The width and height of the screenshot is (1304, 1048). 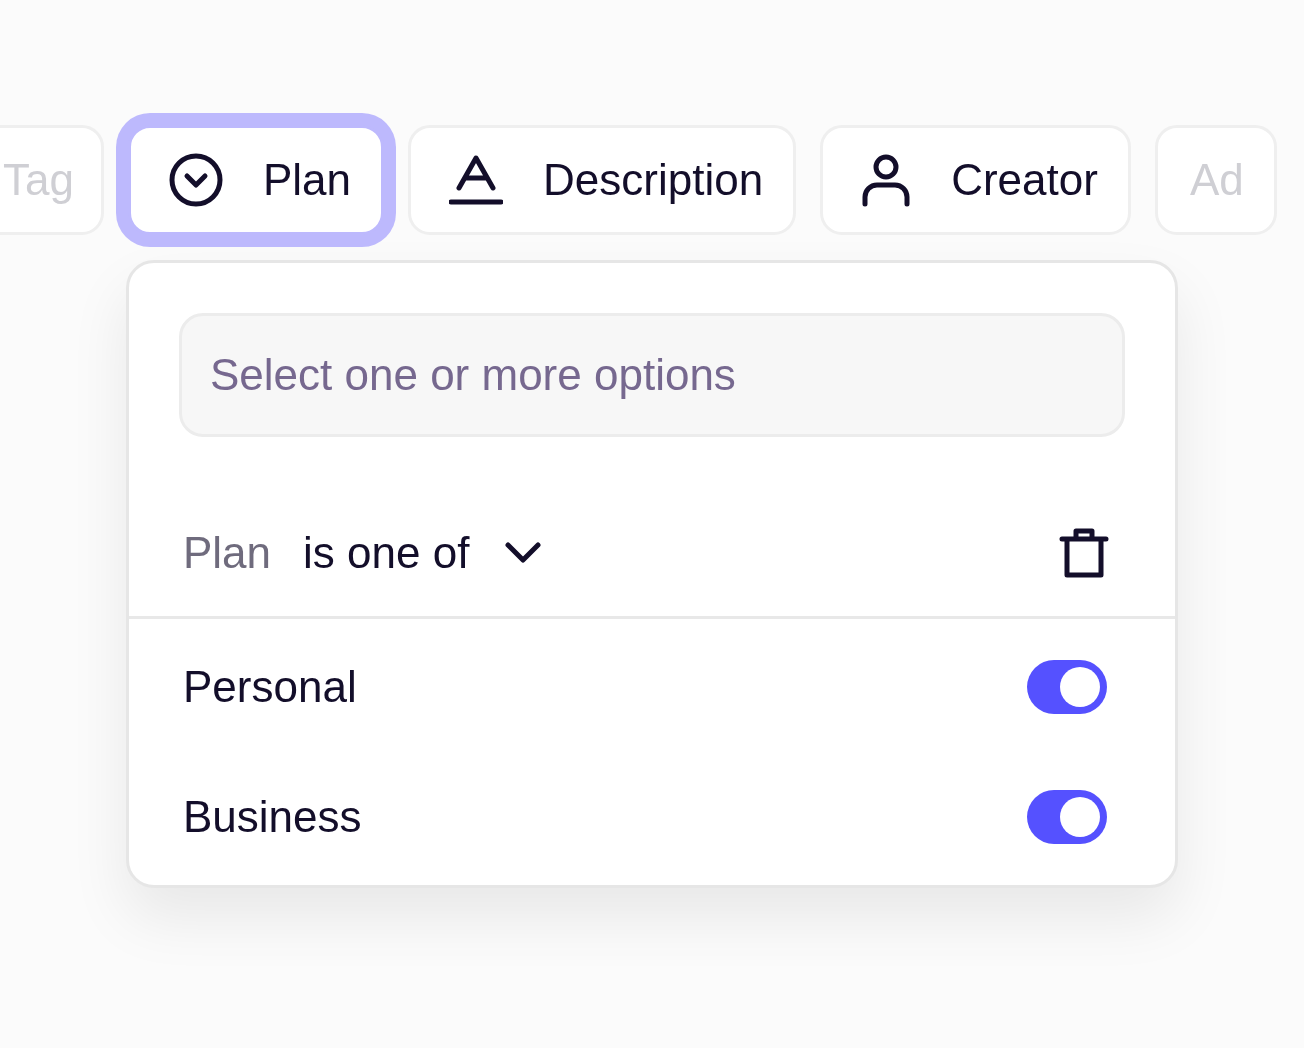 I want to click on filter-chip: Creator, so click(x=975, y=180).